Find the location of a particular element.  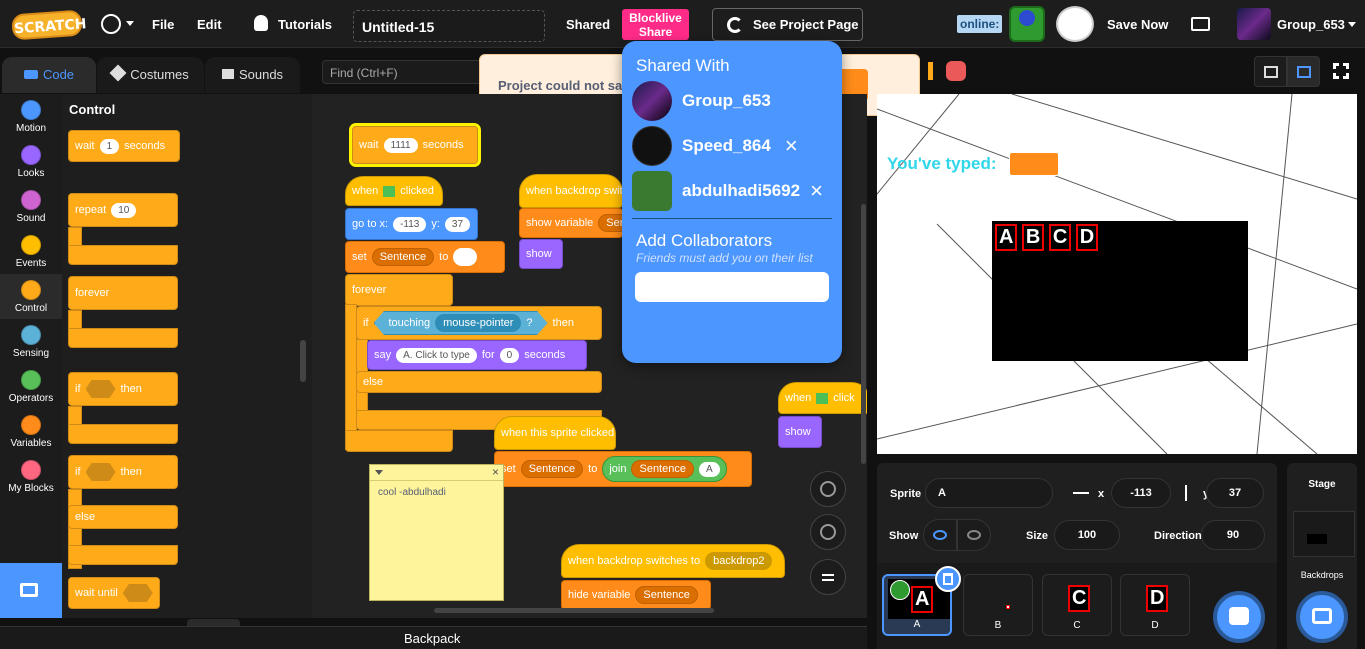

collapse-icon is located at coordinates (379, 472).